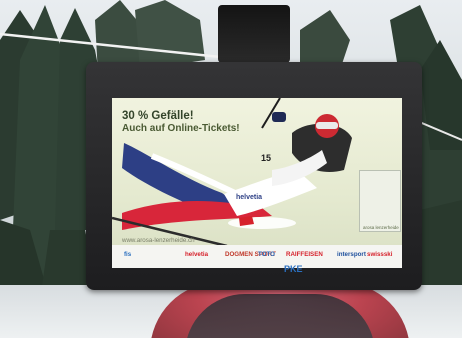  I want to click on sponsor-swissski: swissski, so click(380, 254).